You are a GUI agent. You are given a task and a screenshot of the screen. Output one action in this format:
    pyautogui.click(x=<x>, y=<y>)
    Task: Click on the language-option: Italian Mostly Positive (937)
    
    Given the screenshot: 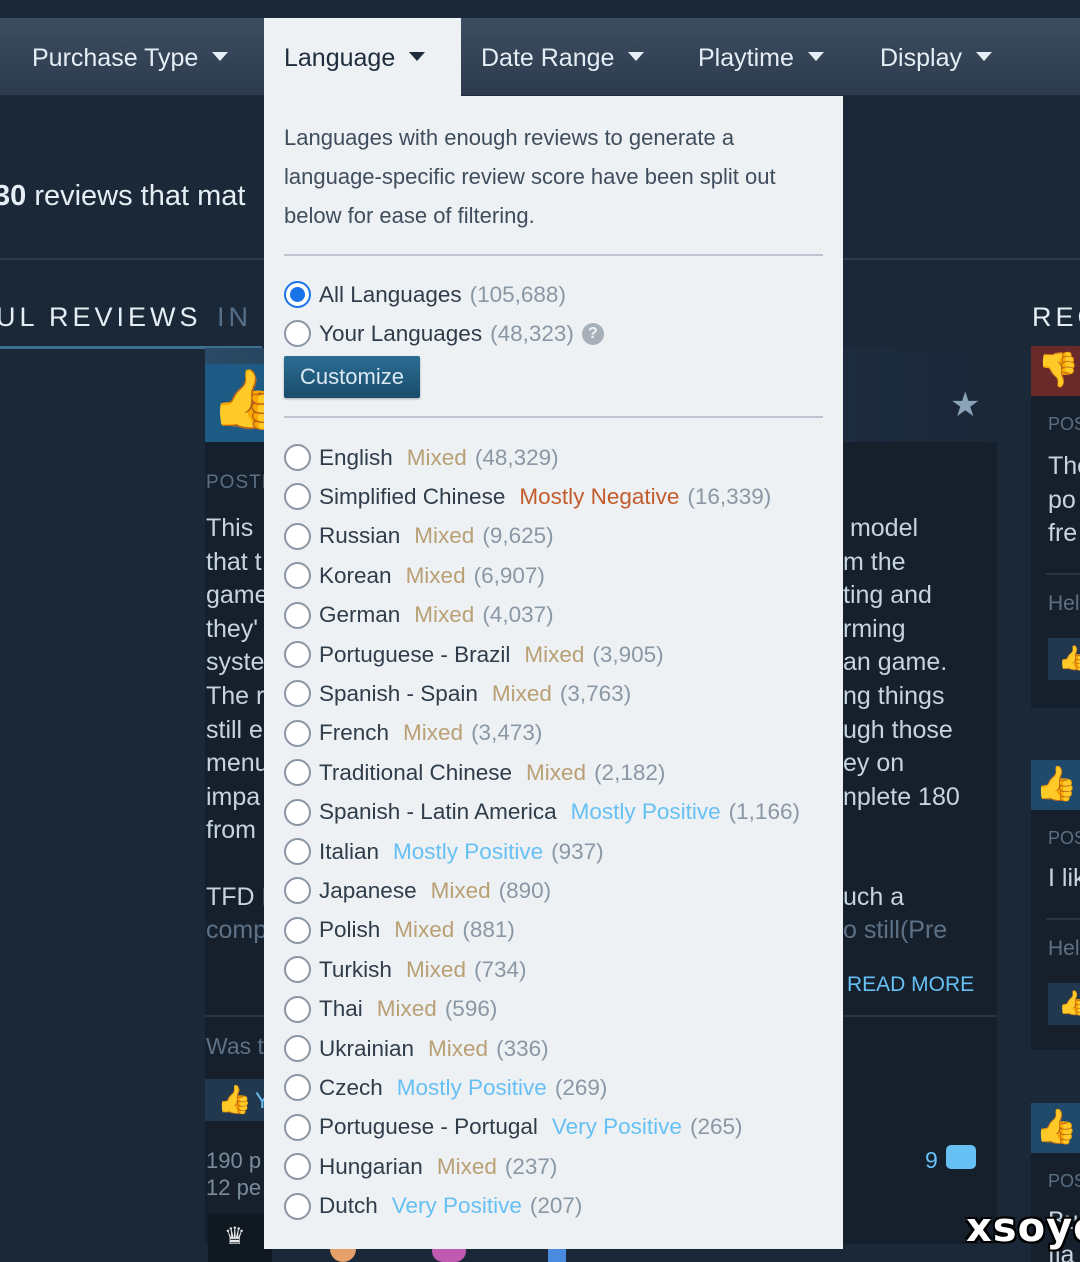 What is the action you would take?
    pyautogui.click(x=444, y=851)
    